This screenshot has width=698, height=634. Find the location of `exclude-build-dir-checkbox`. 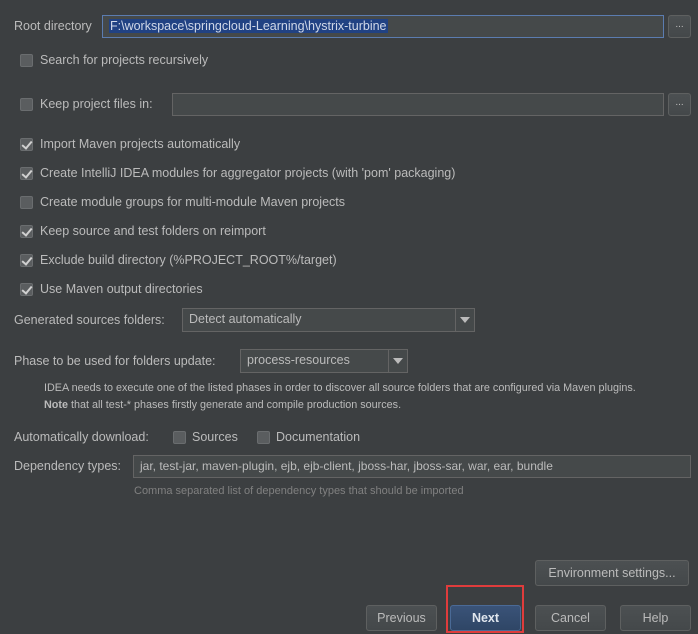

exclude-build-dir-checkbox is located at coordinates (26, 260).